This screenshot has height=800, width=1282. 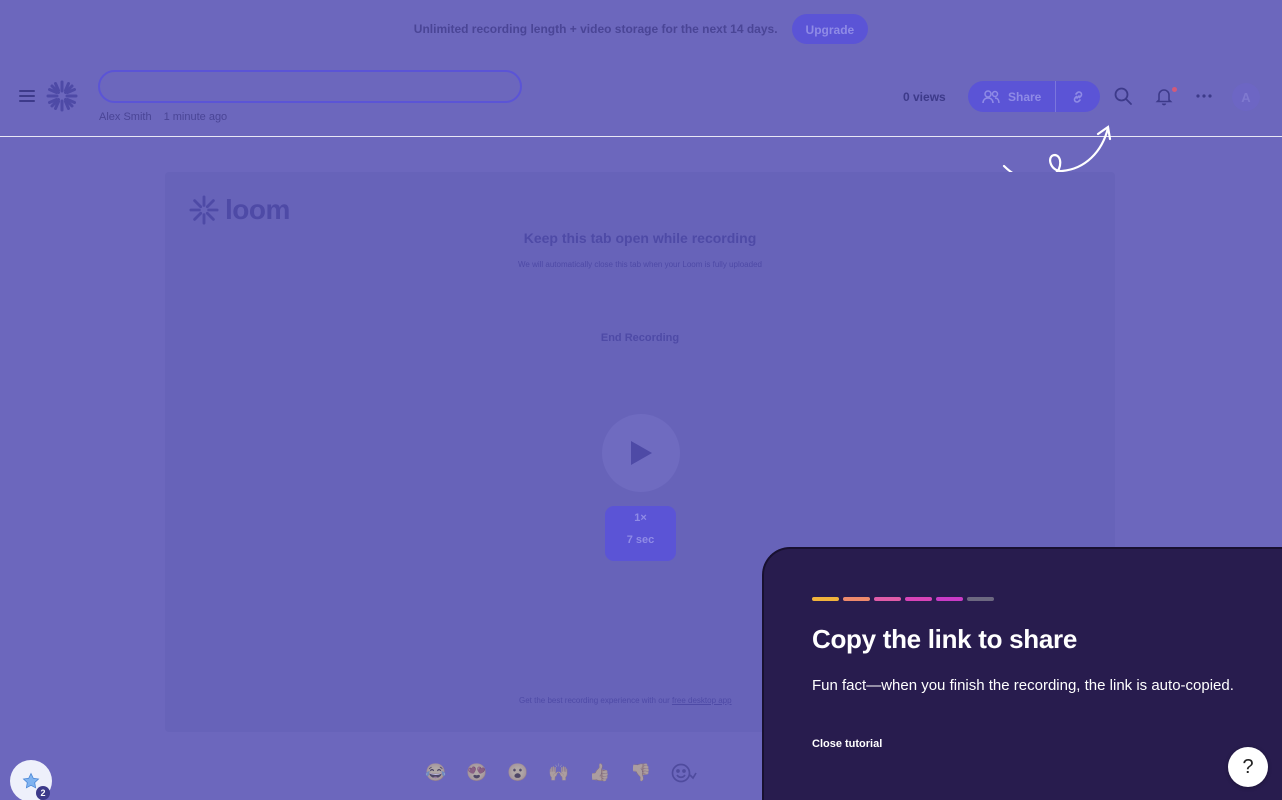 I want to click on video-meta: Alex Smith 1 minute ago, so click(x=163, y=117).